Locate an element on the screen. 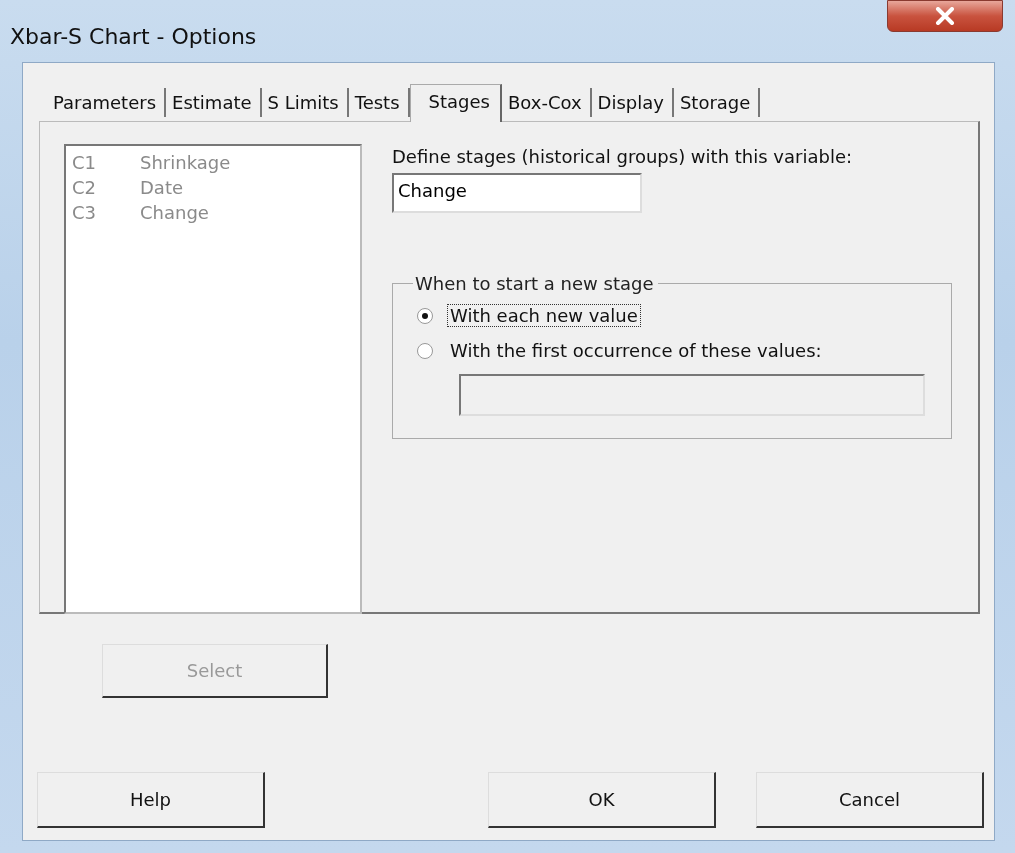  dialog-button: OK is located at coordinates (602, 800).